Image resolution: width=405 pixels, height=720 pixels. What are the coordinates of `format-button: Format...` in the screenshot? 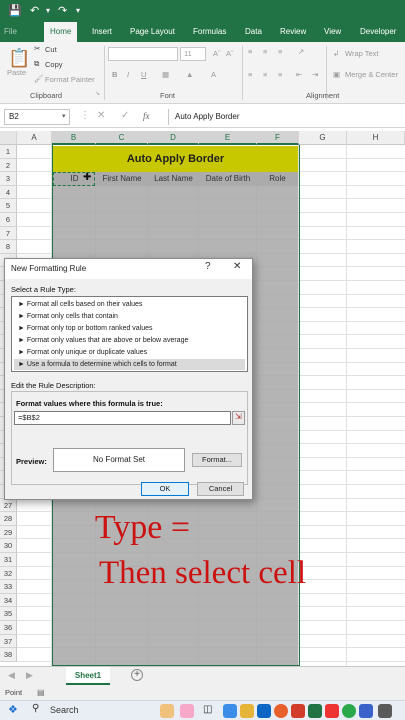 It's located at (217, 460).